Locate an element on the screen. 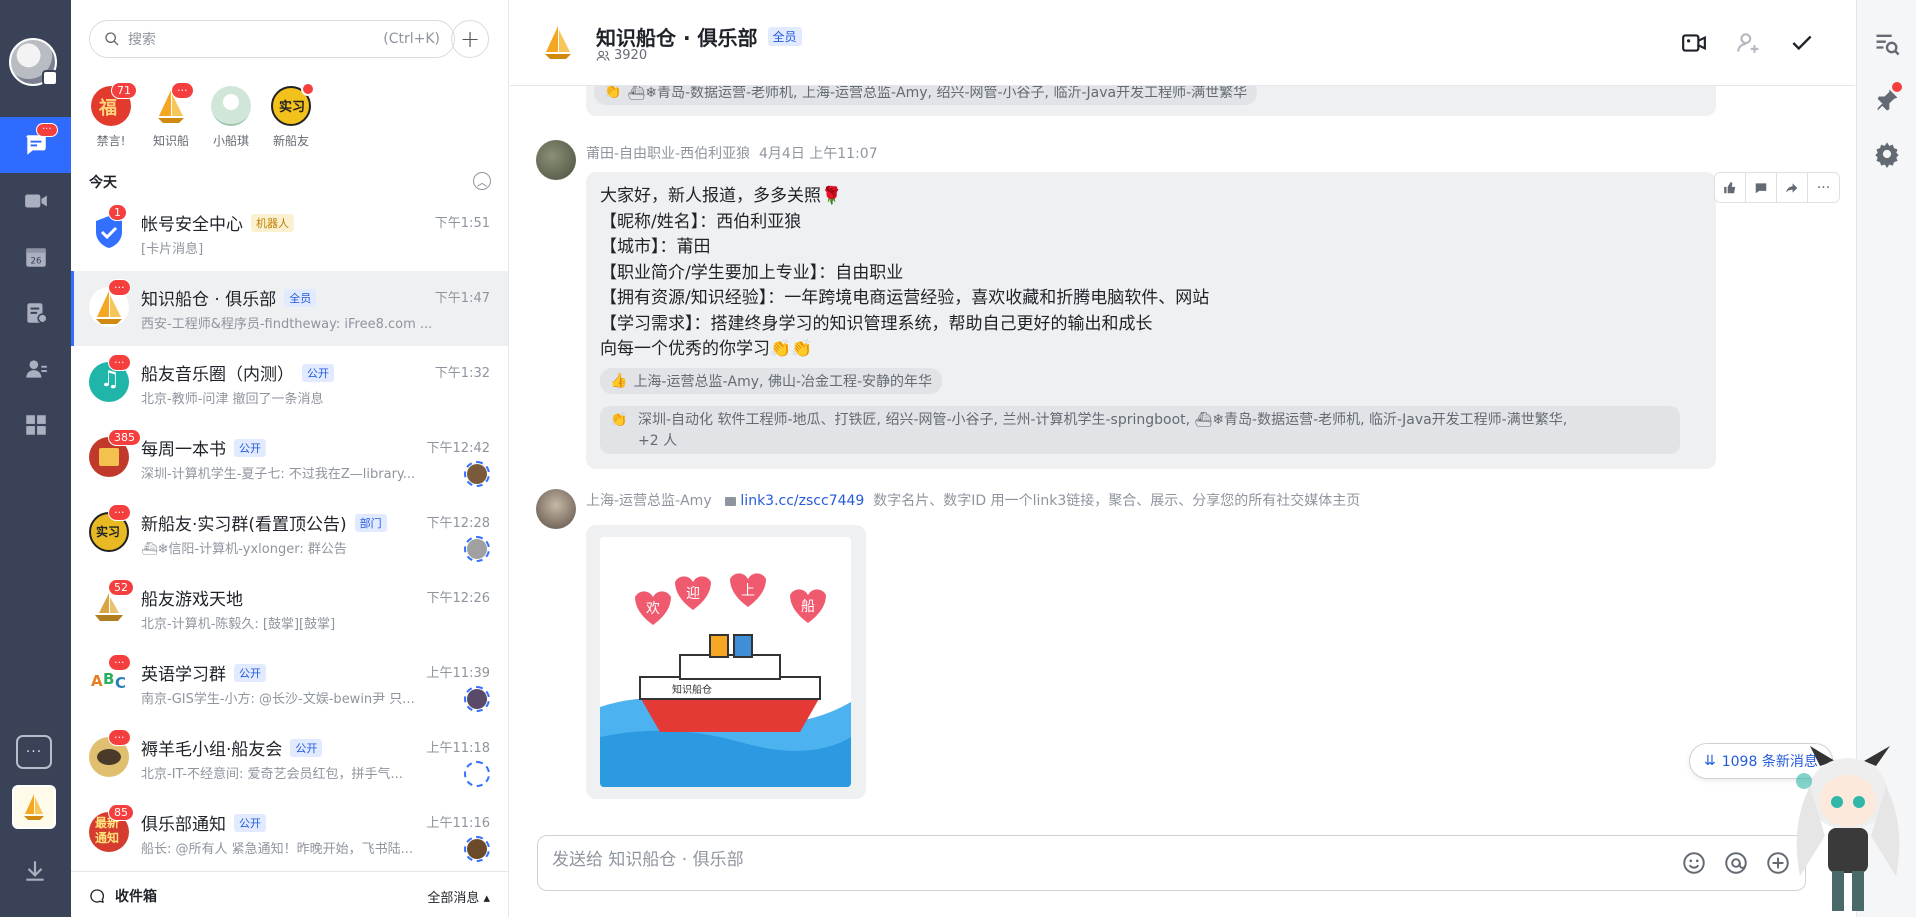 Image resolution: width=1916 pixels, height=917 pixels. search-history-icon is located at coordinates (1887, 44).